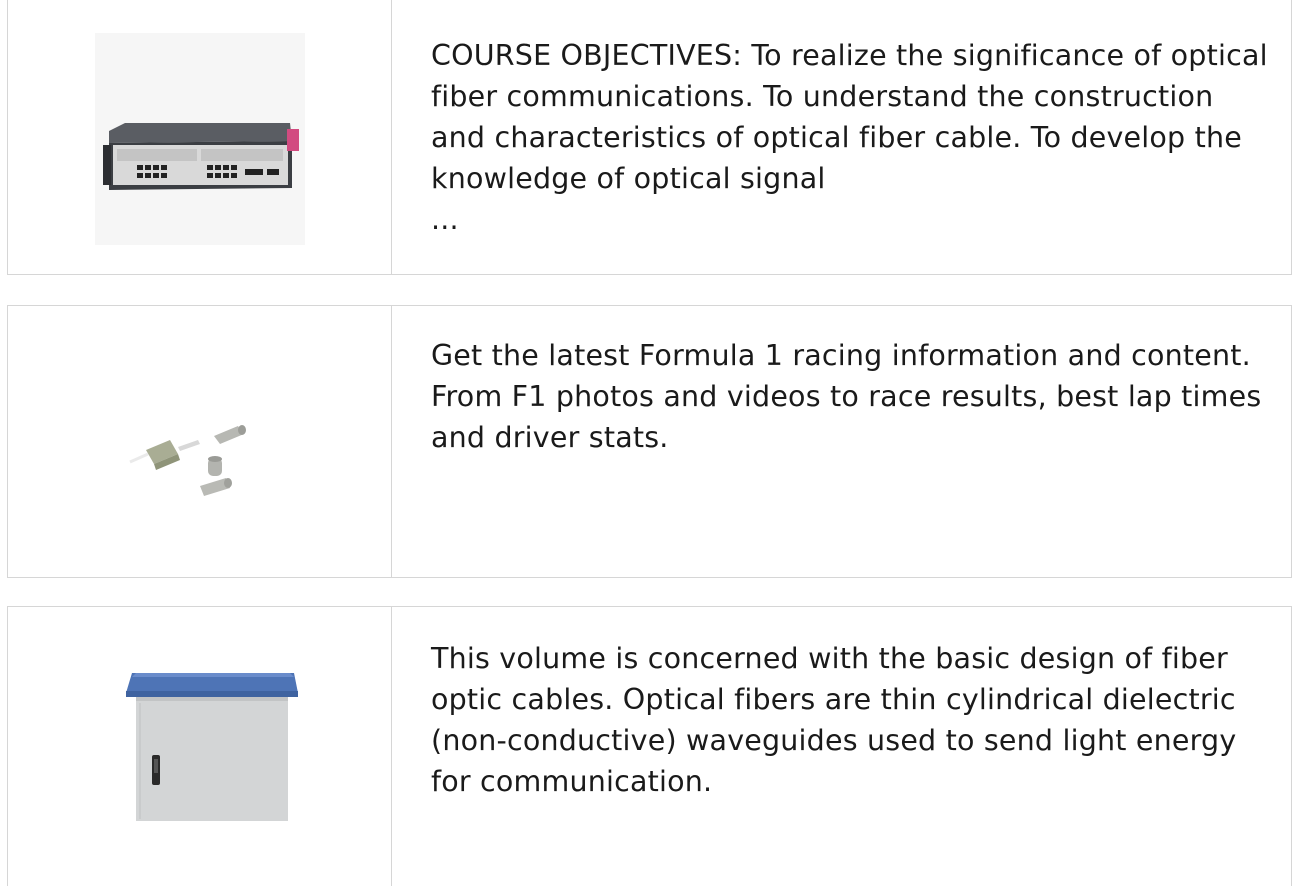 The width and height of the screenshot is (1292, 886). Describe the element at coordinates (213, 735) in the screenshot. I see `outdoor-cabinet-image` at that location.